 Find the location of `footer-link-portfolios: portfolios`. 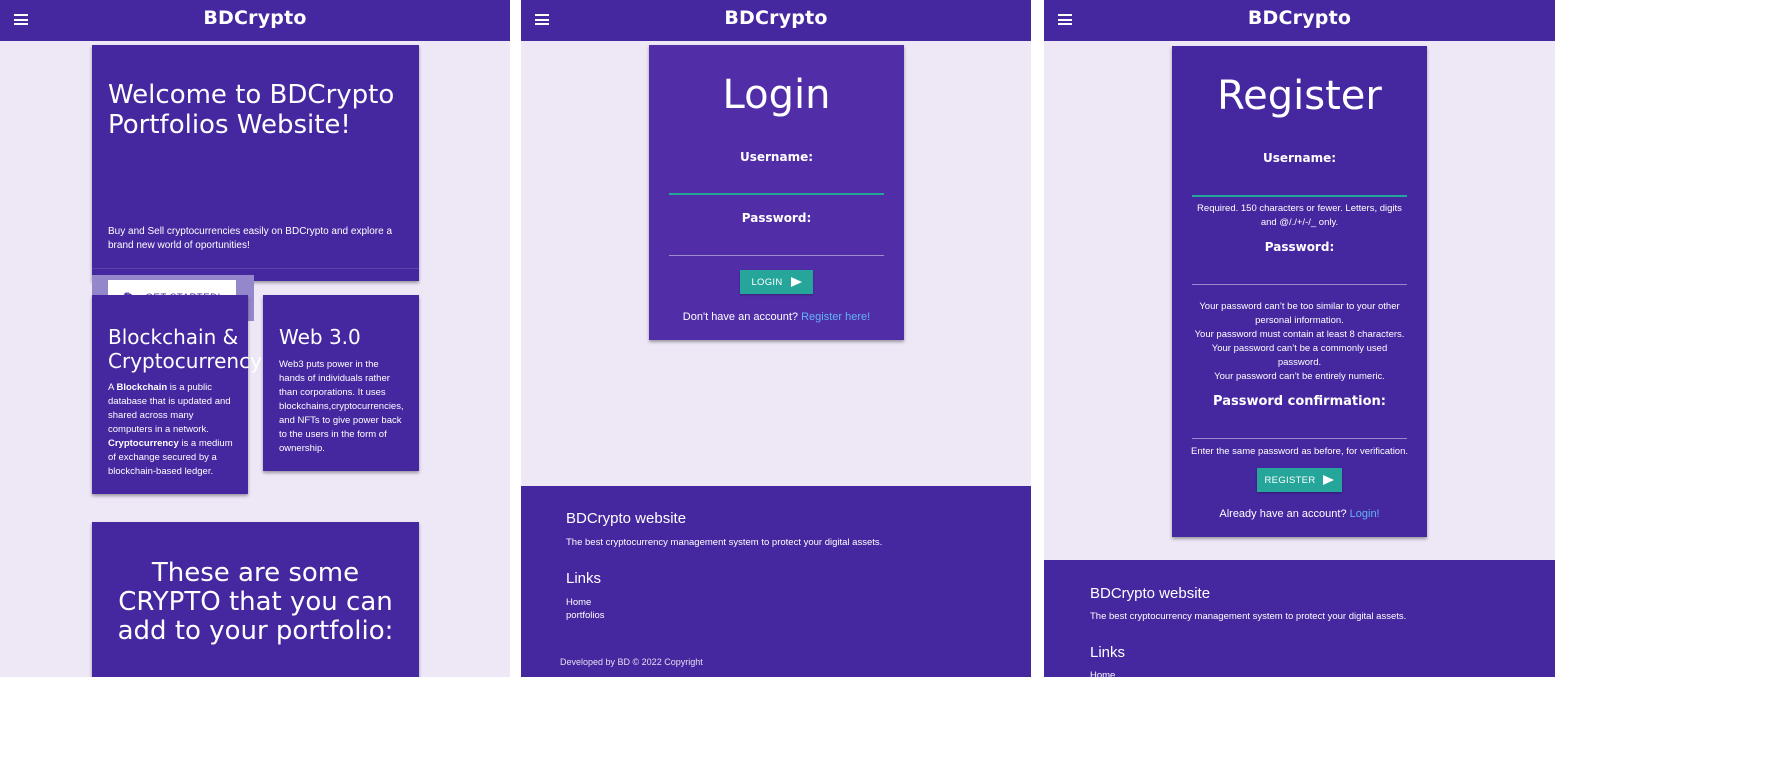

footer-link-portfolios: portfolios is located at coordinates (585, 615).